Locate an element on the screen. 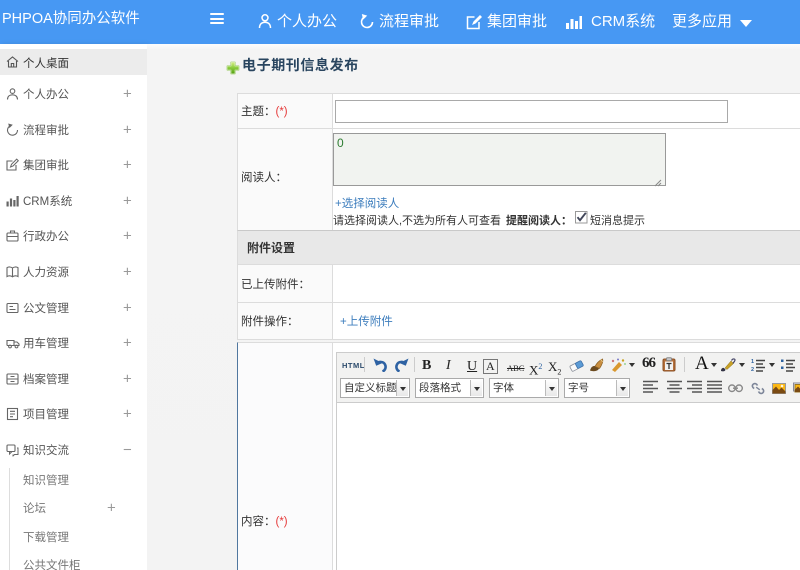 Image resolution: width=800 pixels, height=570 pixels. svg-text: 2 is located at coordinates (752, 369).